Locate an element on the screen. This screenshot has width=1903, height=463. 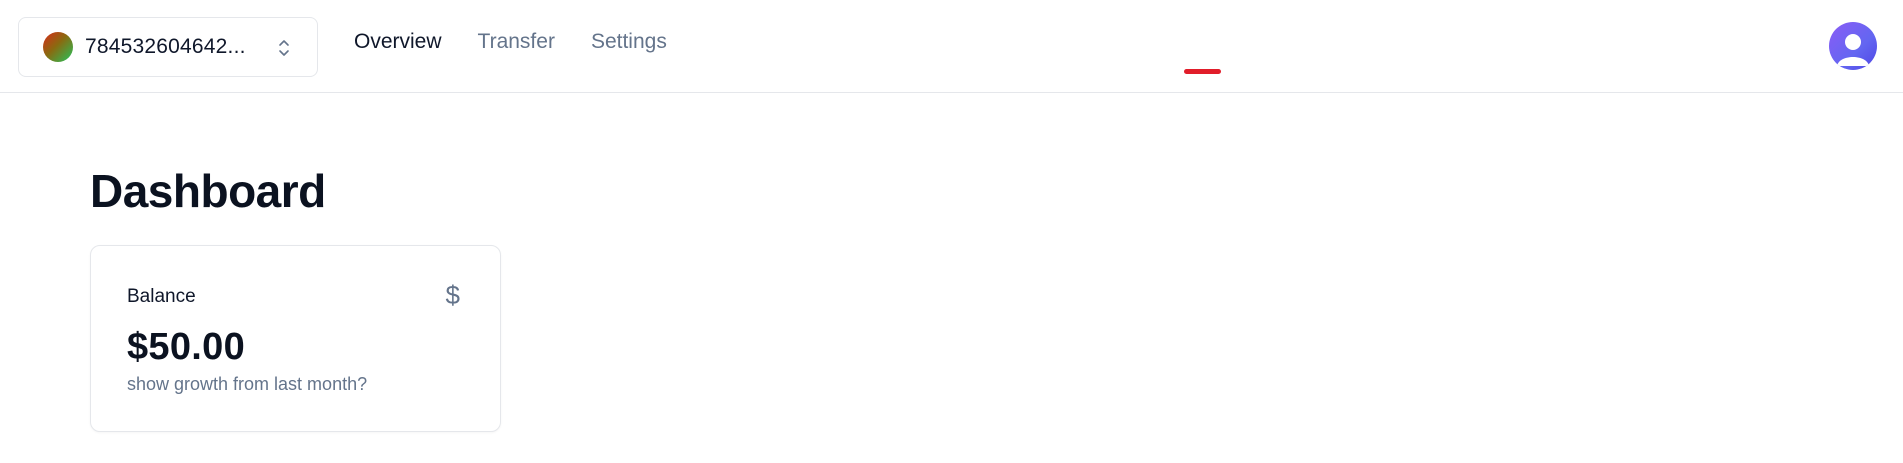
account-avatar is located at coordinates (58, 47).